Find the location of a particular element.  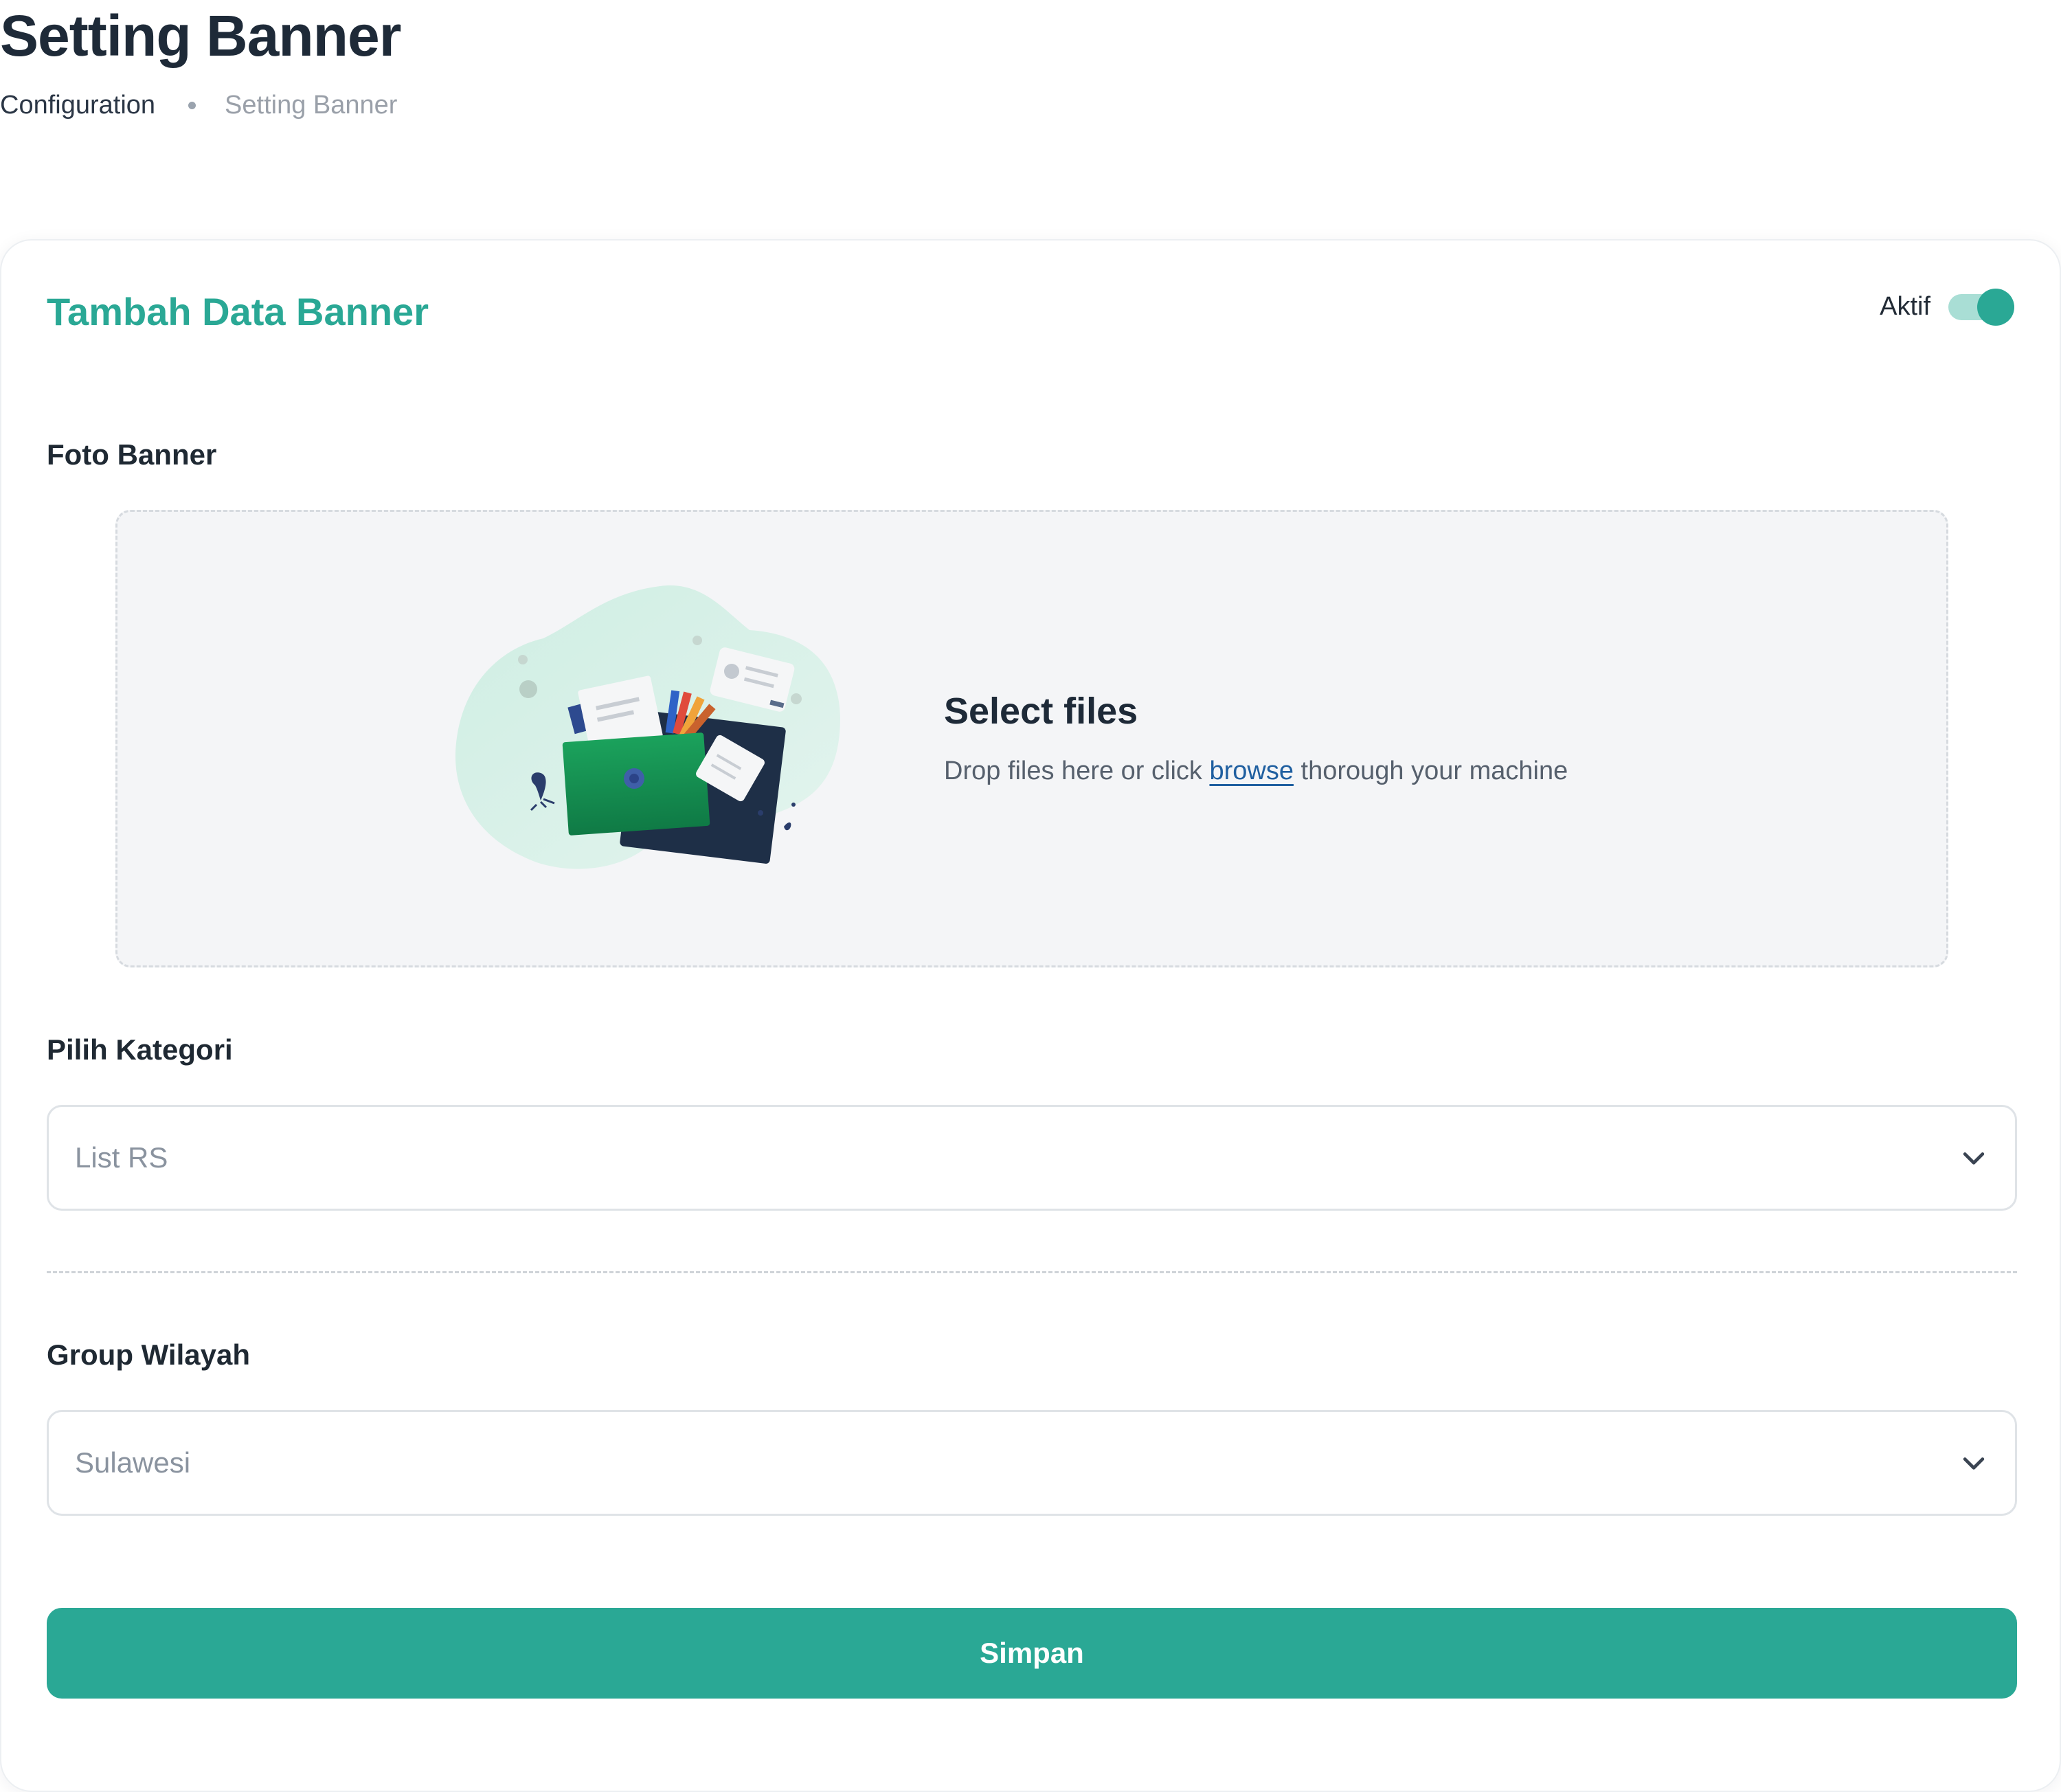

dropzone-text-before: Drop files here or click is located at coordinates (1077, 771).